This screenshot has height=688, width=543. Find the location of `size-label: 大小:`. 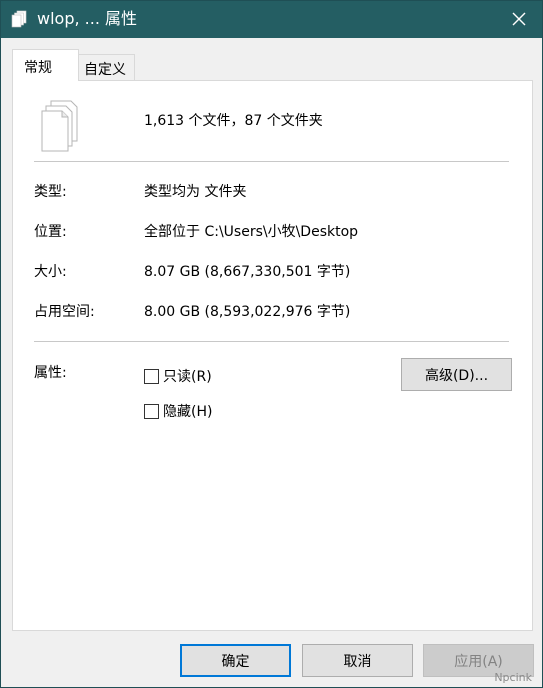

size-label: 大小: is located at coordinates (50, 272).